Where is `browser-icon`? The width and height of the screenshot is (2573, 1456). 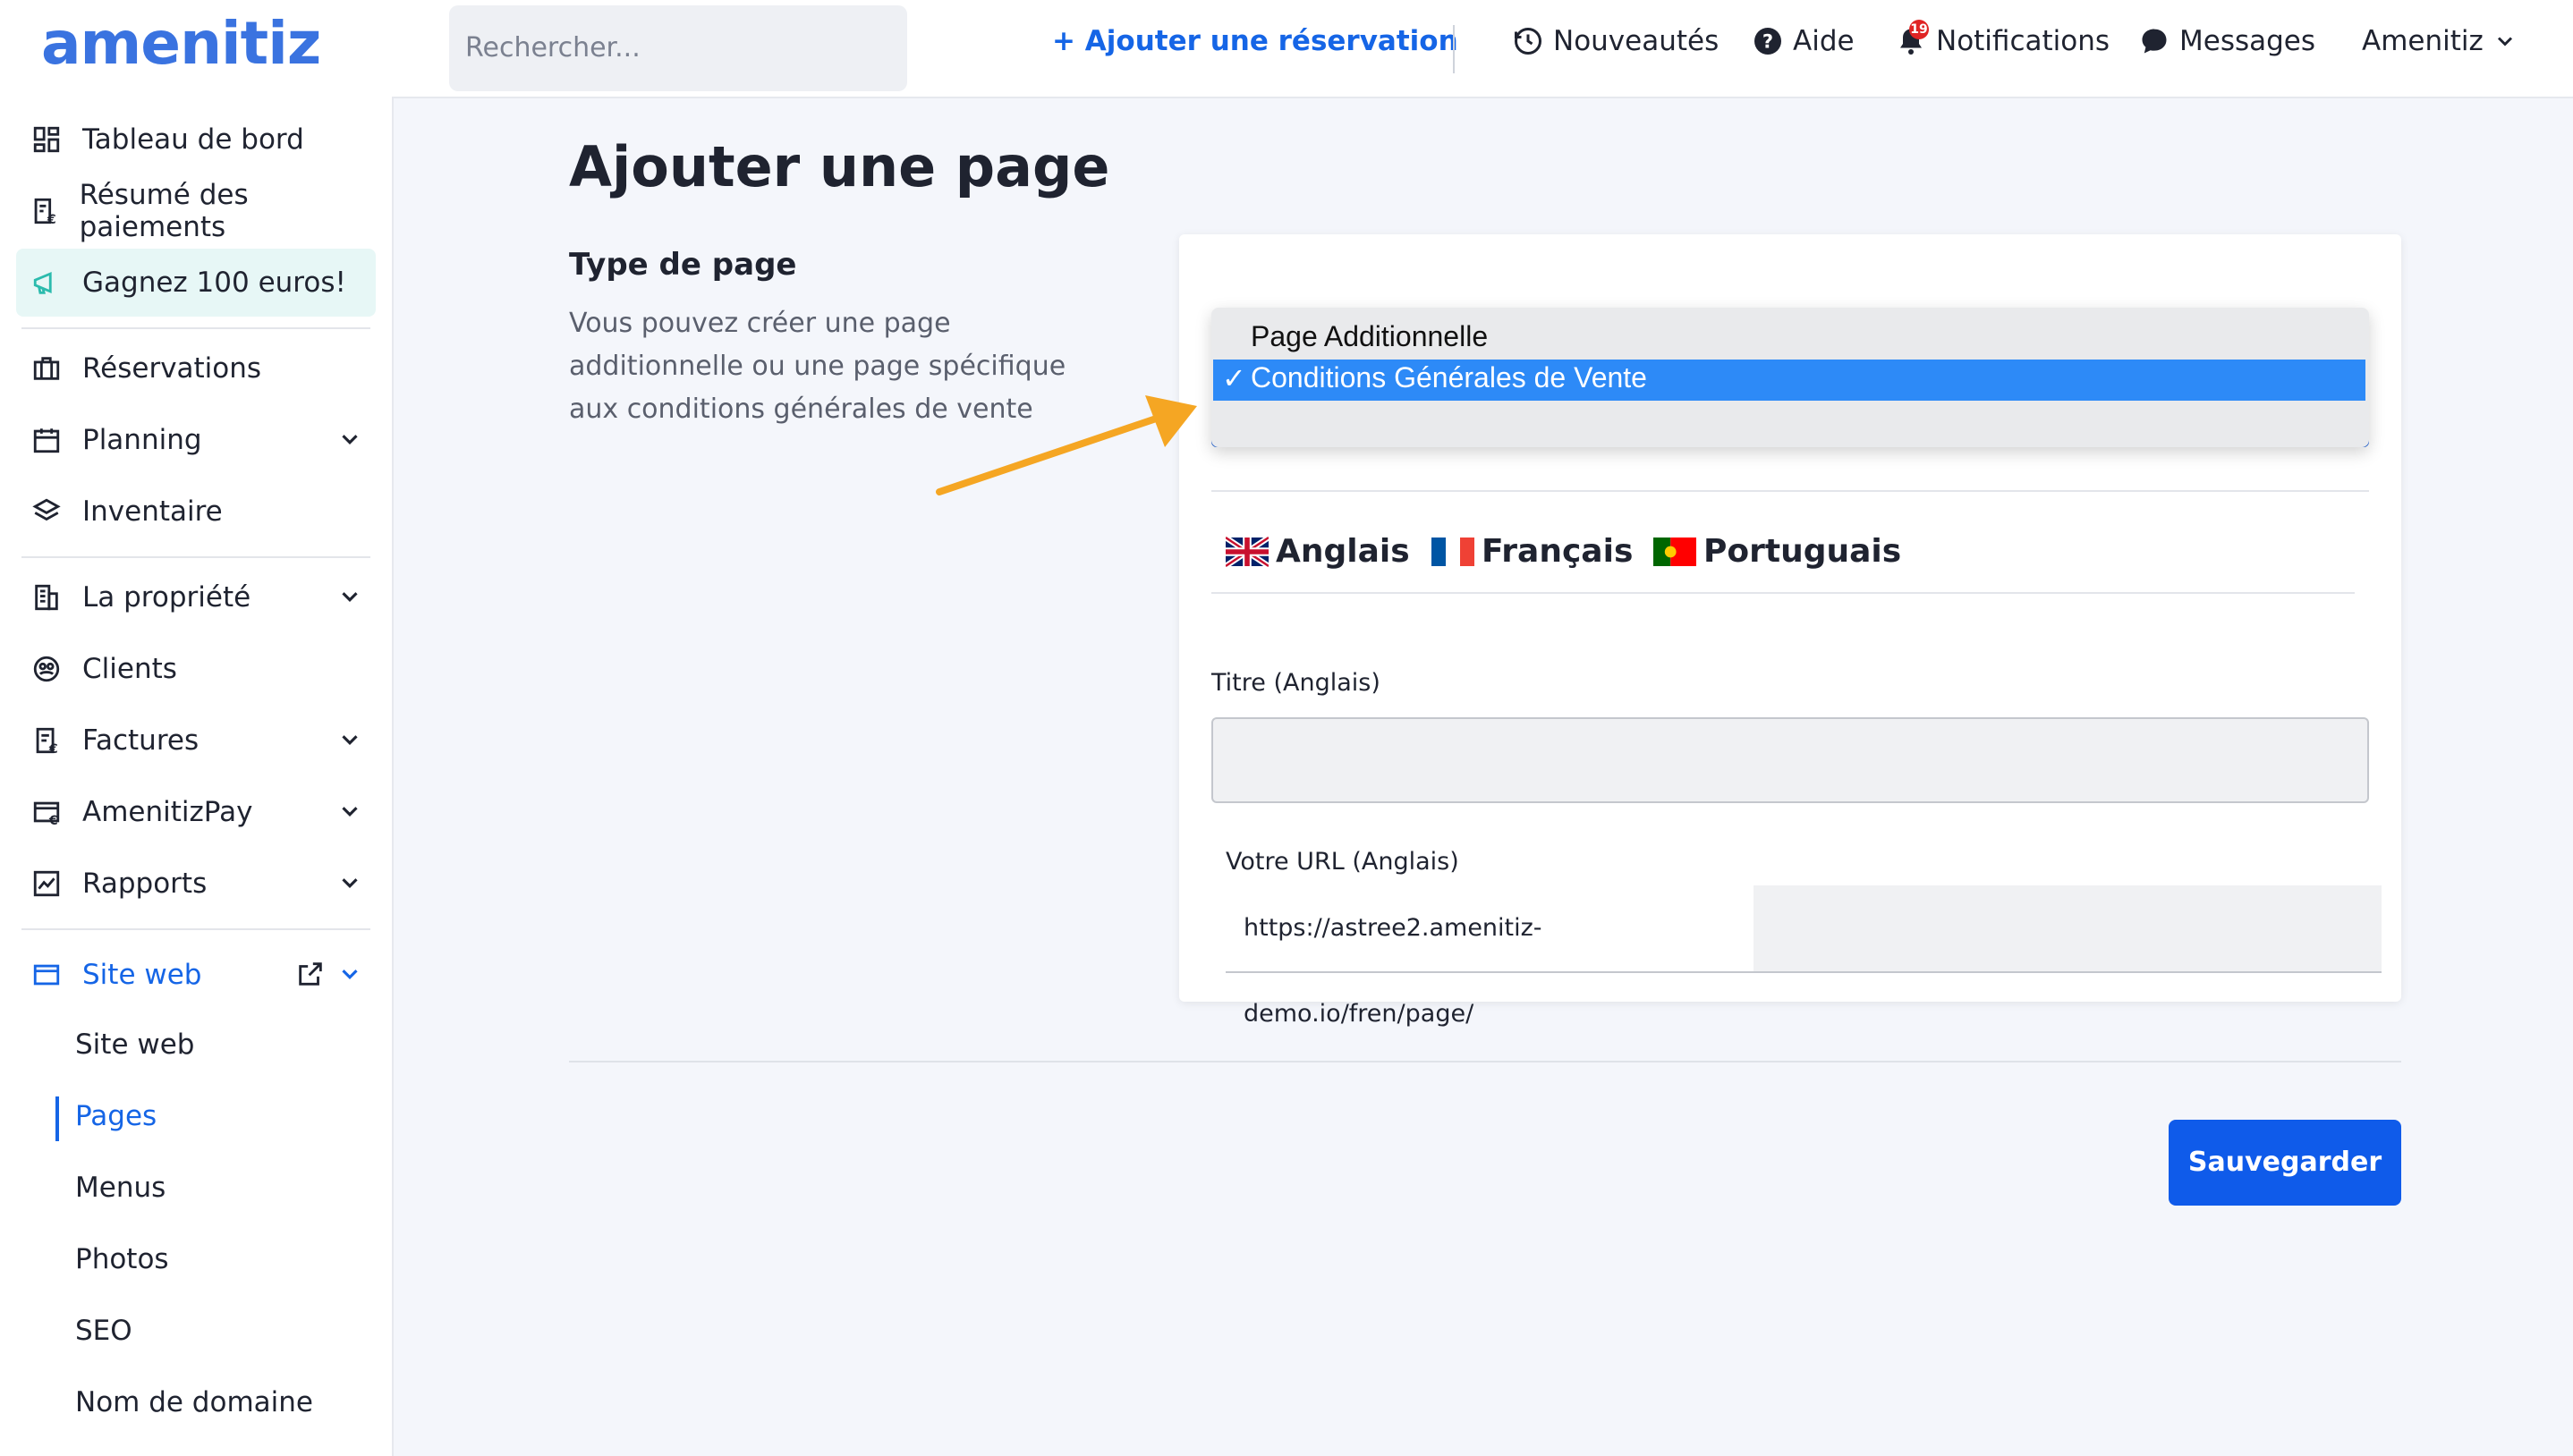
browser-icon is located at coordinates (46, 975).